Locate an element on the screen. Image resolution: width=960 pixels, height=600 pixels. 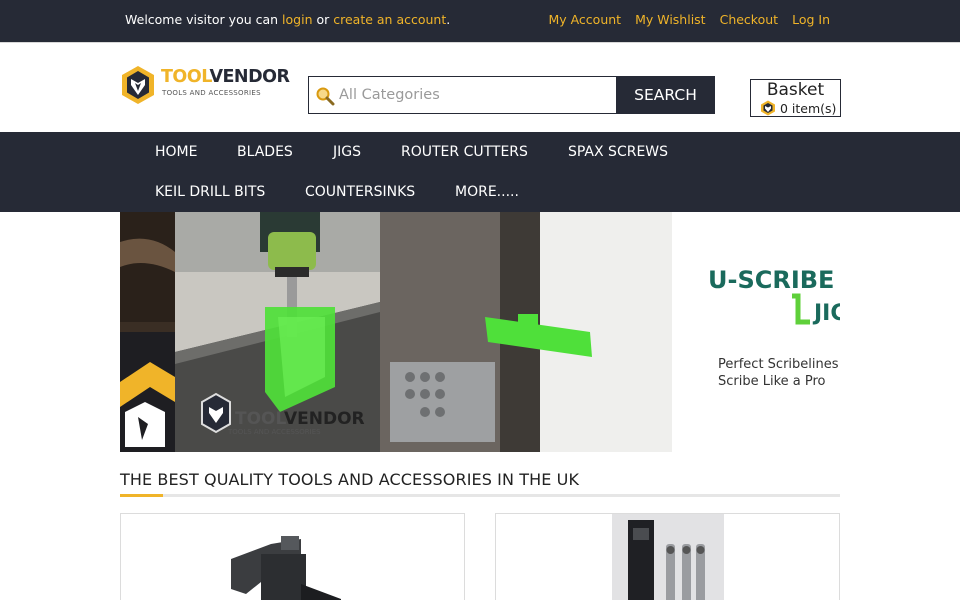
search-button: SEARCH is located at coordinates (665, 95).